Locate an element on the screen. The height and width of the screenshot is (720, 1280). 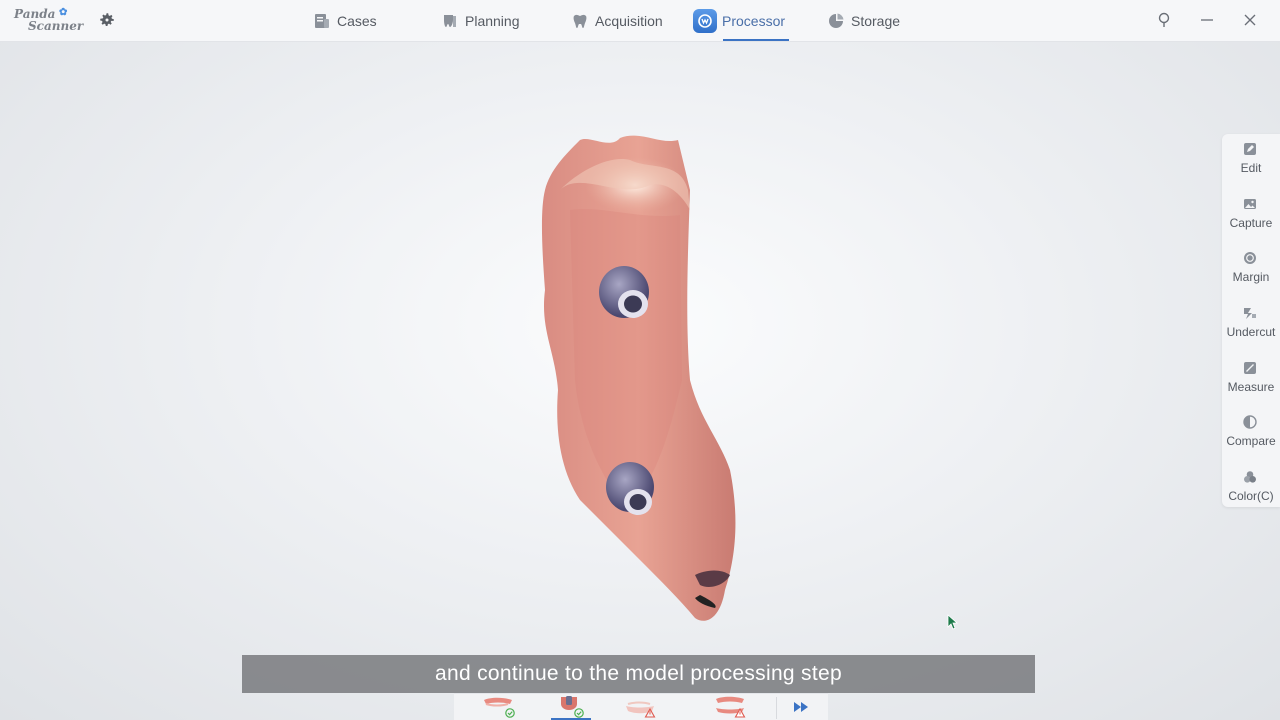
tooth-scan-icon is located at coordinates (580, 21).